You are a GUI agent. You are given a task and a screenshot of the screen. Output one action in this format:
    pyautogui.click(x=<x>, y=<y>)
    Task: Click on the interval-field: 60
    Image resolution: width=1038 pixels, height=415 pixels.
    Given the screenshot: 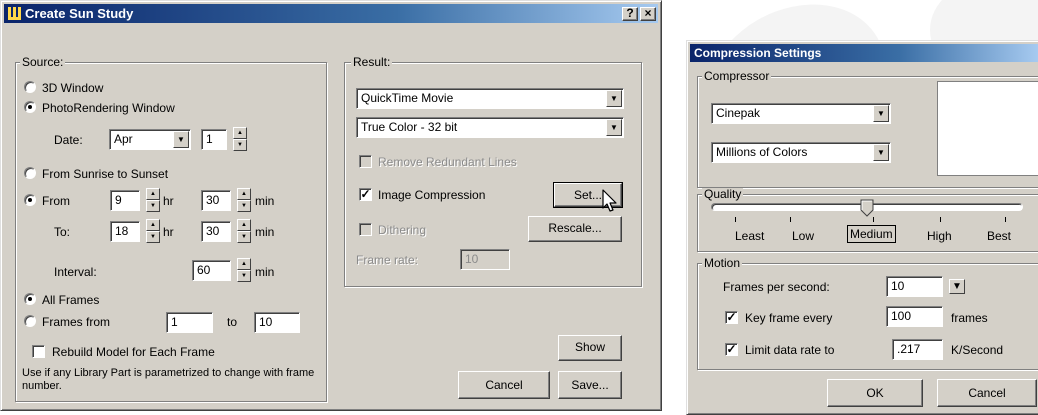 What is the action you would take?
    pyautogui.click(x=211, y=270)
    